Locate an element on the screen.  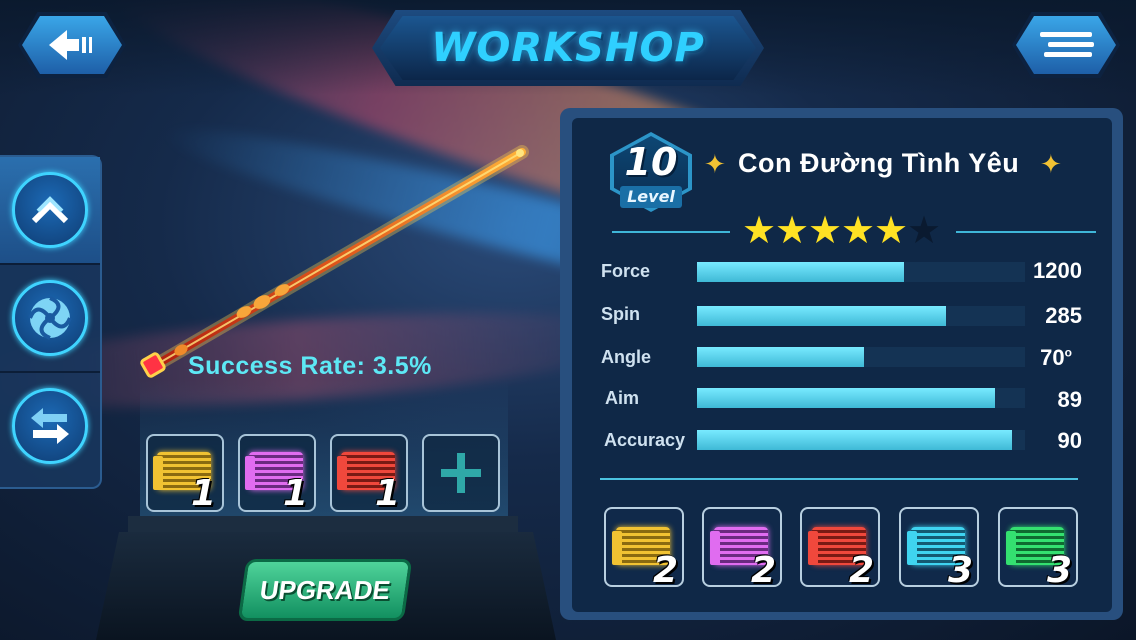
page-title: WORKSHOP is located at coordinates (568, 48).